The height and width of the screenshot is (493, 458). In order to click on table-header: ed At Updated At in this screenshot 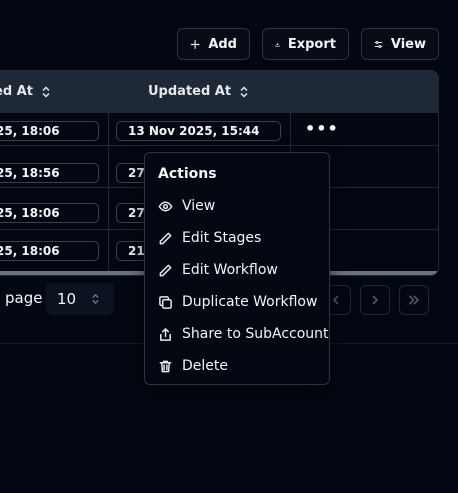, I will do `click(219, 92)`.